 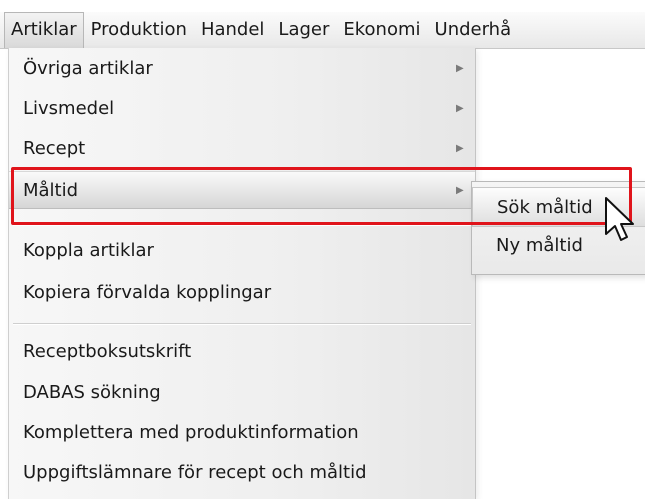 I want to click on submenu-item-label: Ny måltid, so click(x=539, y=245).